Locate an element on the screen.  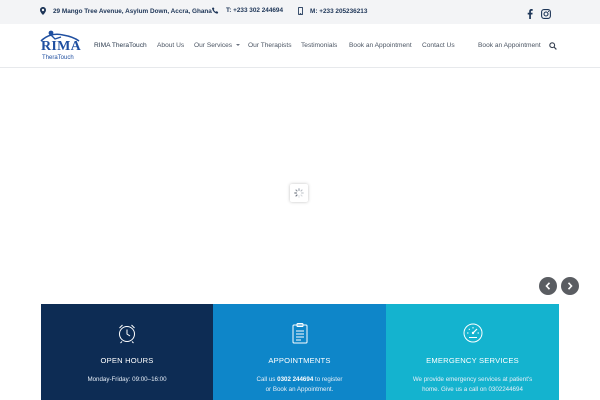
open-hours-text: Monday-Friday: 09:00–16:00 is located at coordinates (127, 379).